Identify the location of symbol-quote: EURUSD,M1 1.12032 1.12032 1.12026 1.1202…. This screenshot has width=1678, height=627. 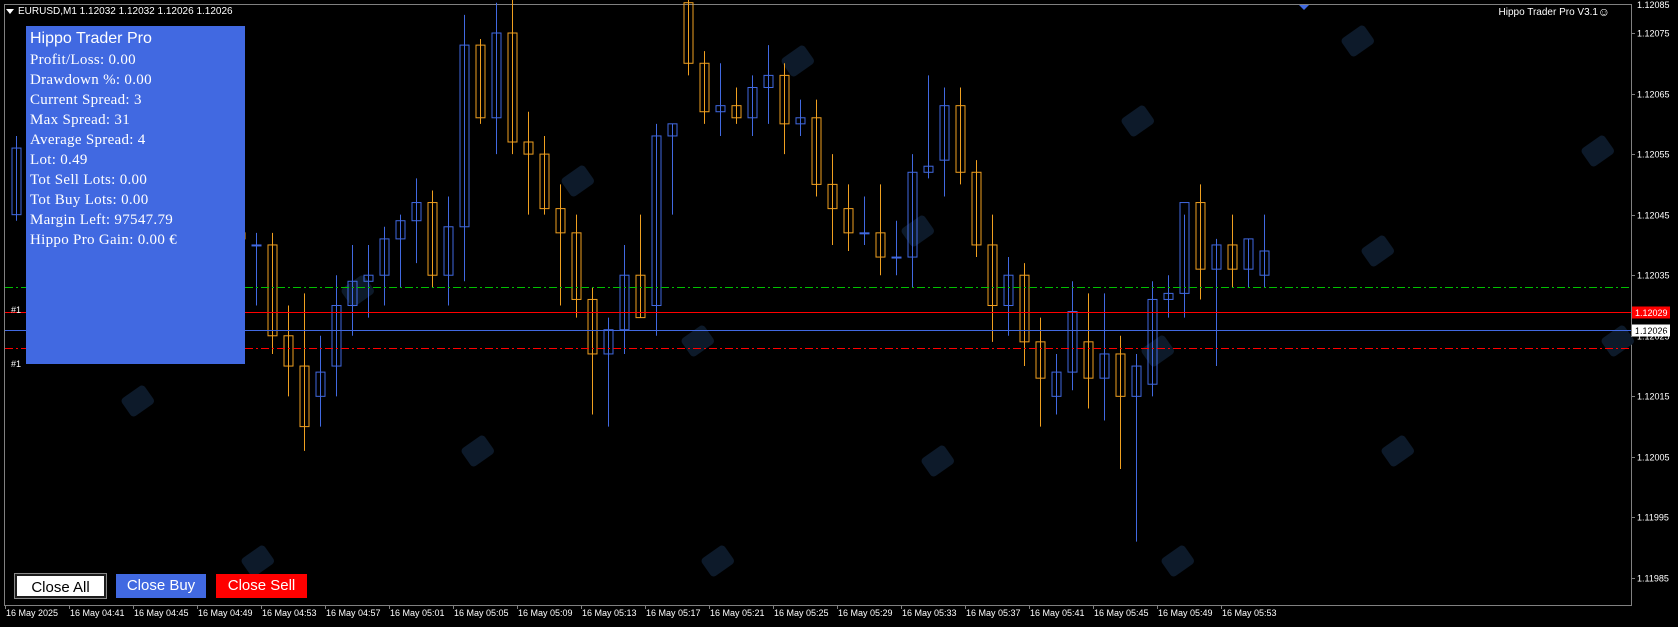
(125, 11).